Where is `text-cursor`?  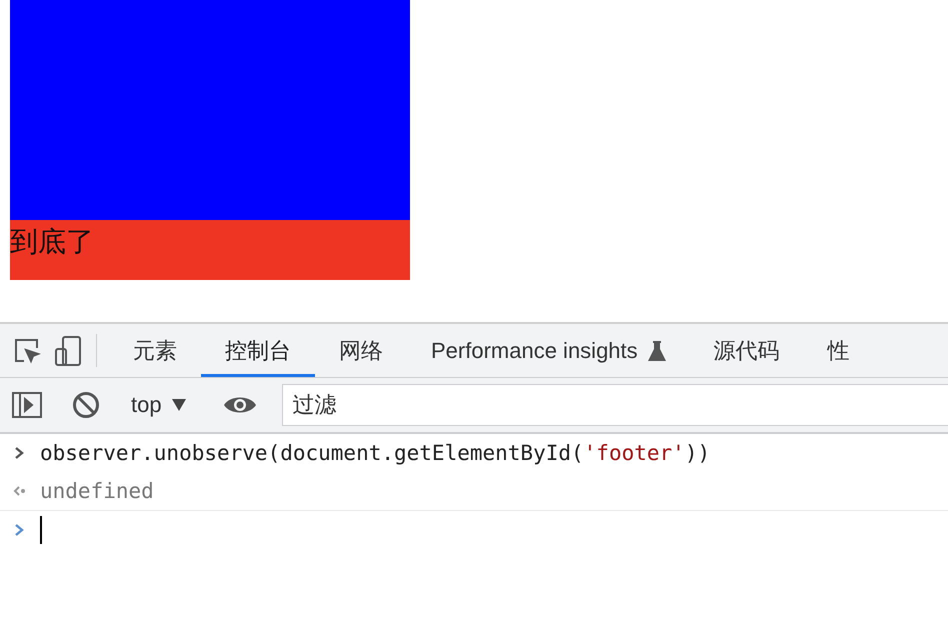 text-cursor is located at coordinates (41, 530).